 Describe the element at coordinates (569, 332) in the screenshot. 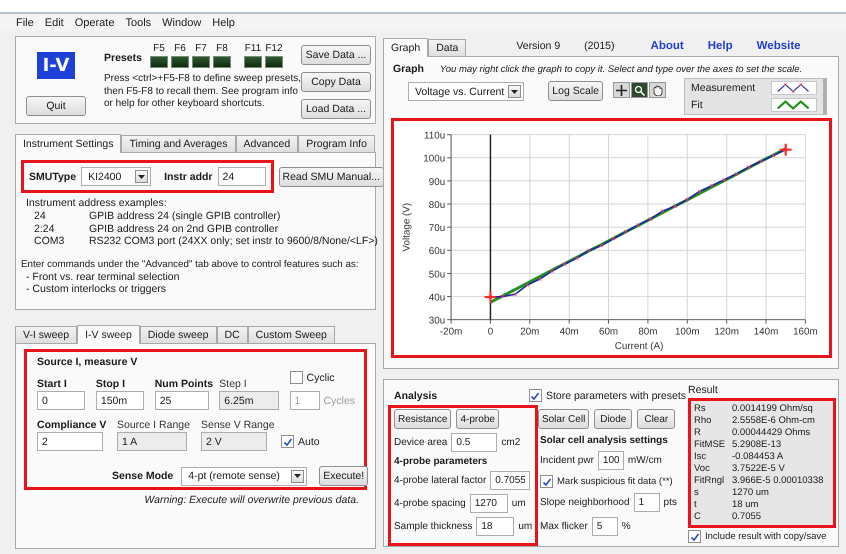

I see `tick-label: 40m` at that location.